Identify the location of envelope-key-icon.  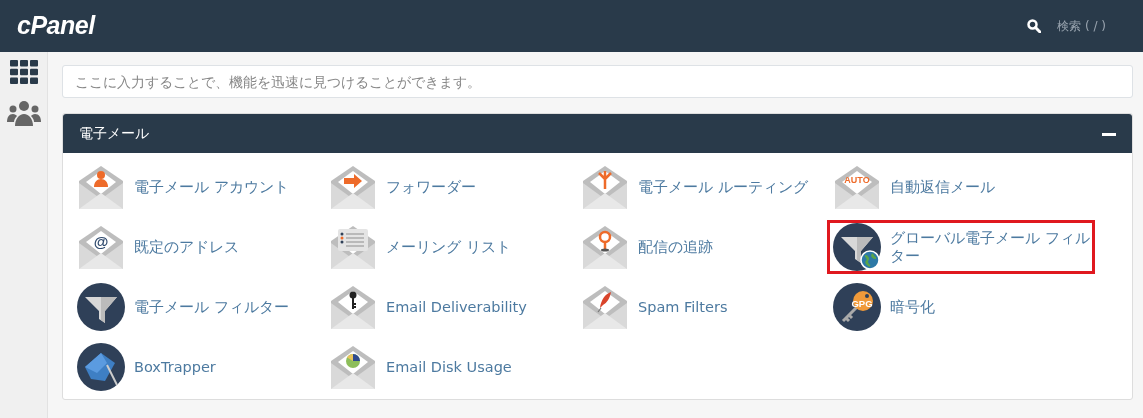
(353, 307).